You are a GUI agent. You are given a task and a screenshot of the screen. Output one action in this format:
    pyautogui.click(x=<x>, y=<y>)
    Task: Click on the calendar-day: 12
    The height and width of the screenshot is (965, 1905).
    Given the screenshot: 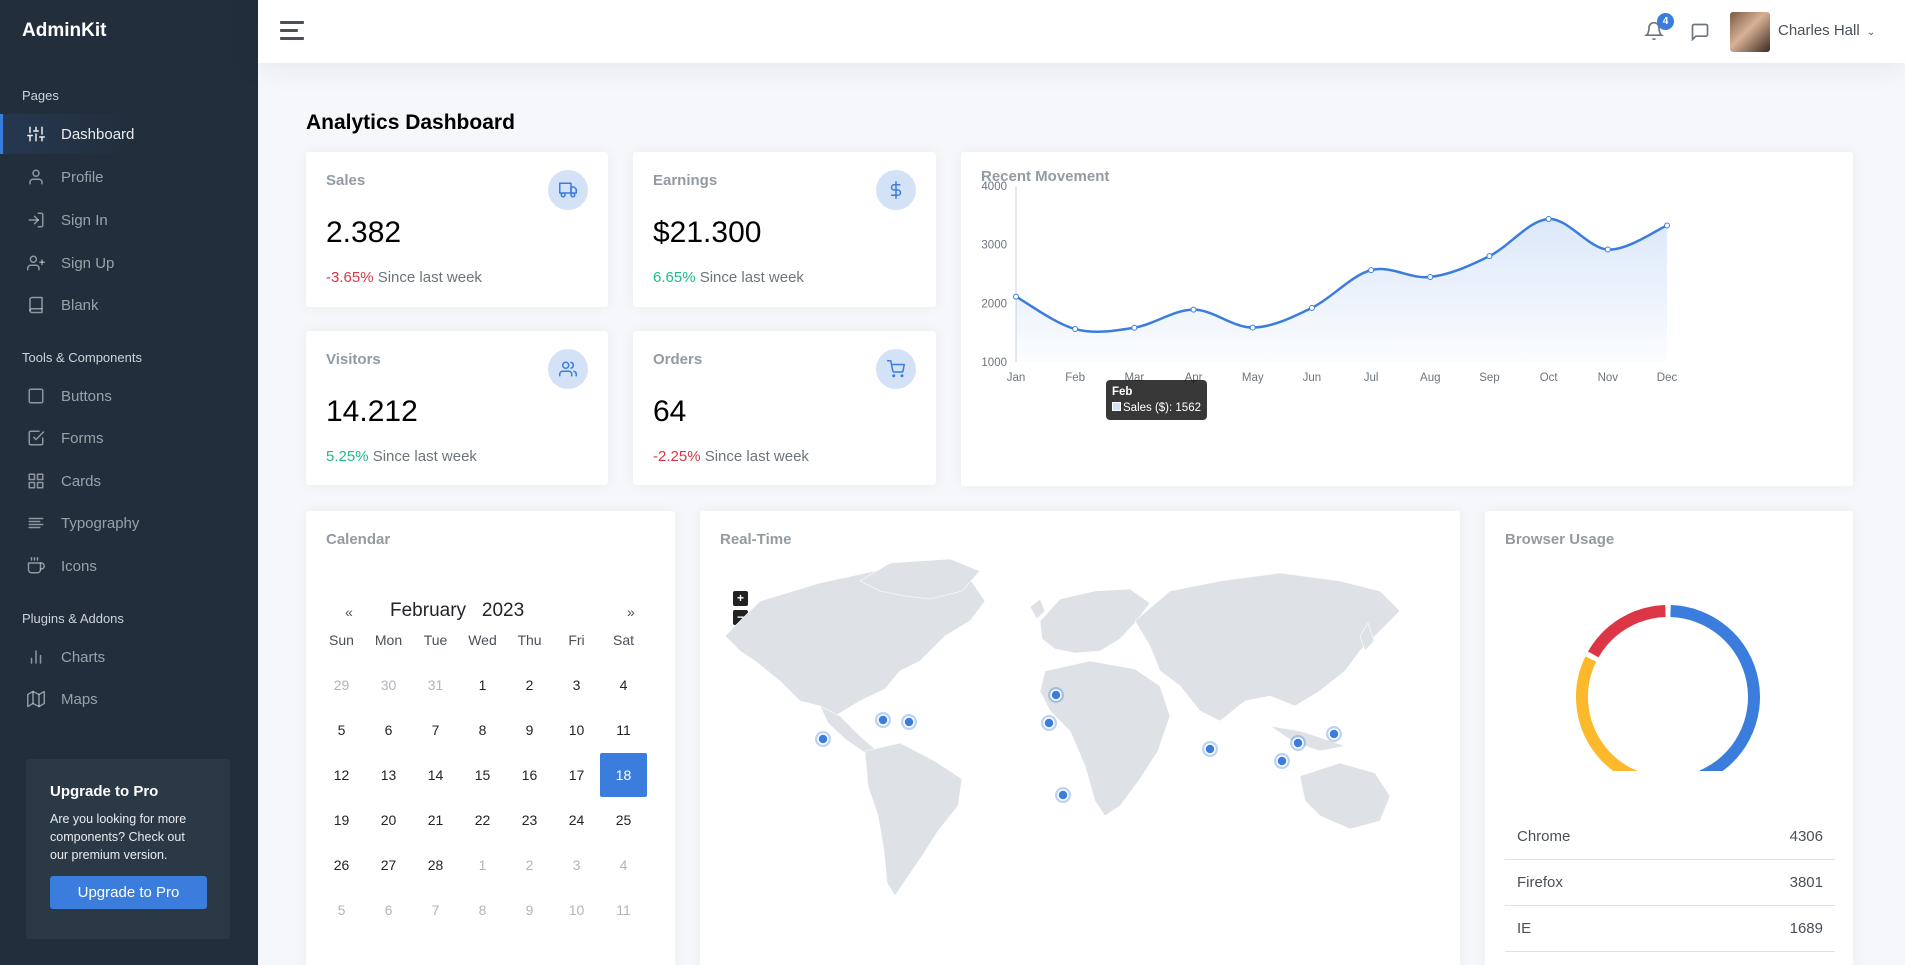 What is the action you would take?
    pyautogui.click(x=341, y=775)
    